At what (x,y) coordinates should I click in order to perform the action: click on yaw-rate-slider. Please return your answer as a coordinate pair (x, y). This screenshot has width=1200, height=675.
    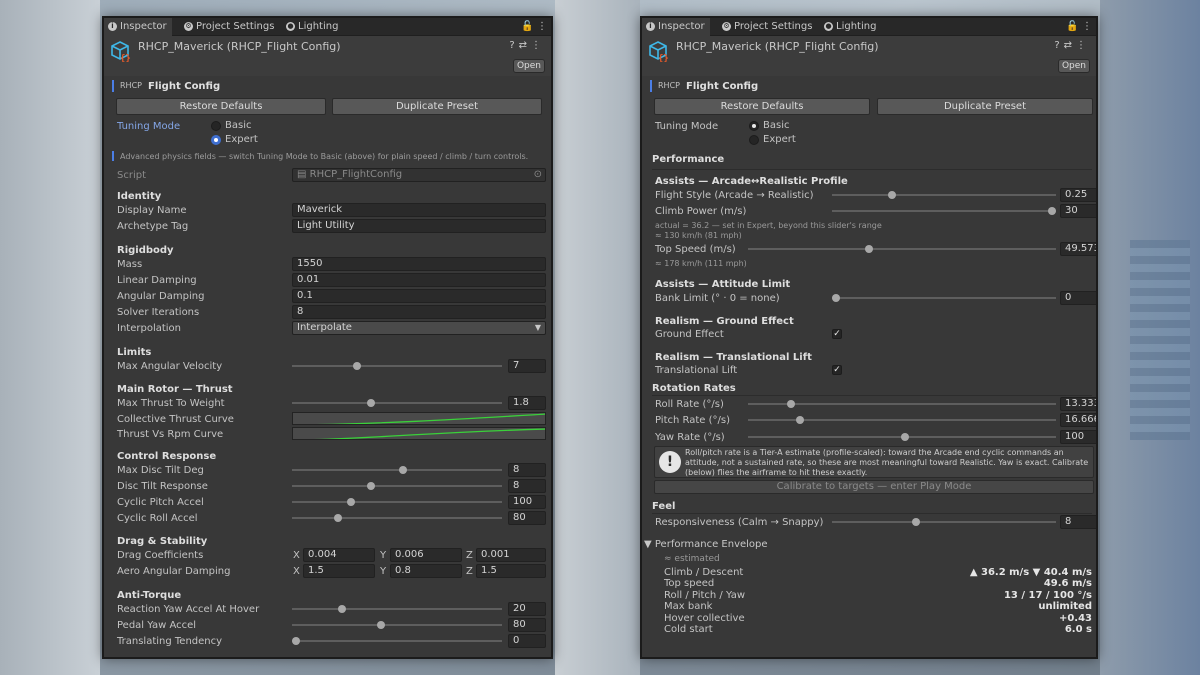
    Looking at the image, I should click on (902, 437).